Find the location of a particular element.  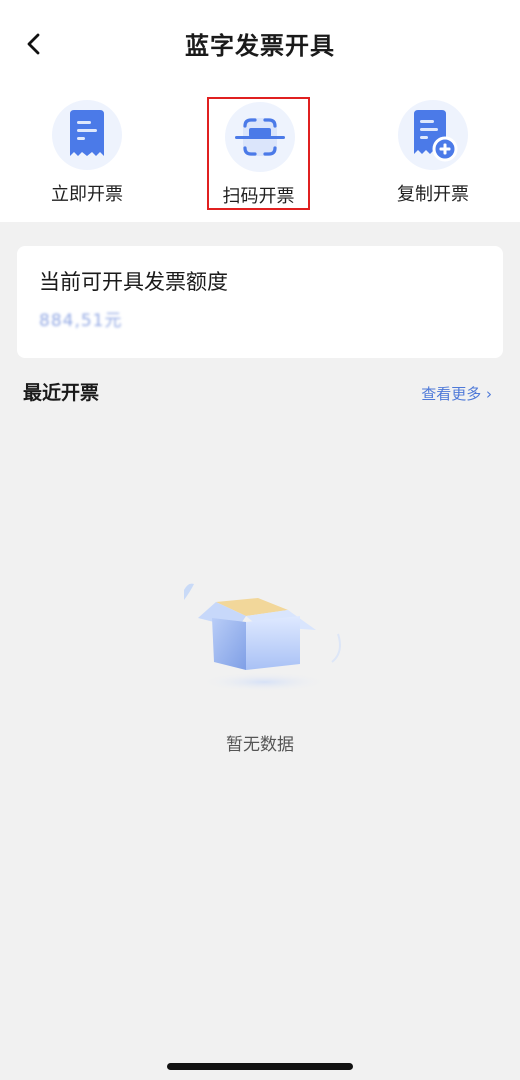

copy-issue-label: 复制开票 is located at coordinates (433, 194).